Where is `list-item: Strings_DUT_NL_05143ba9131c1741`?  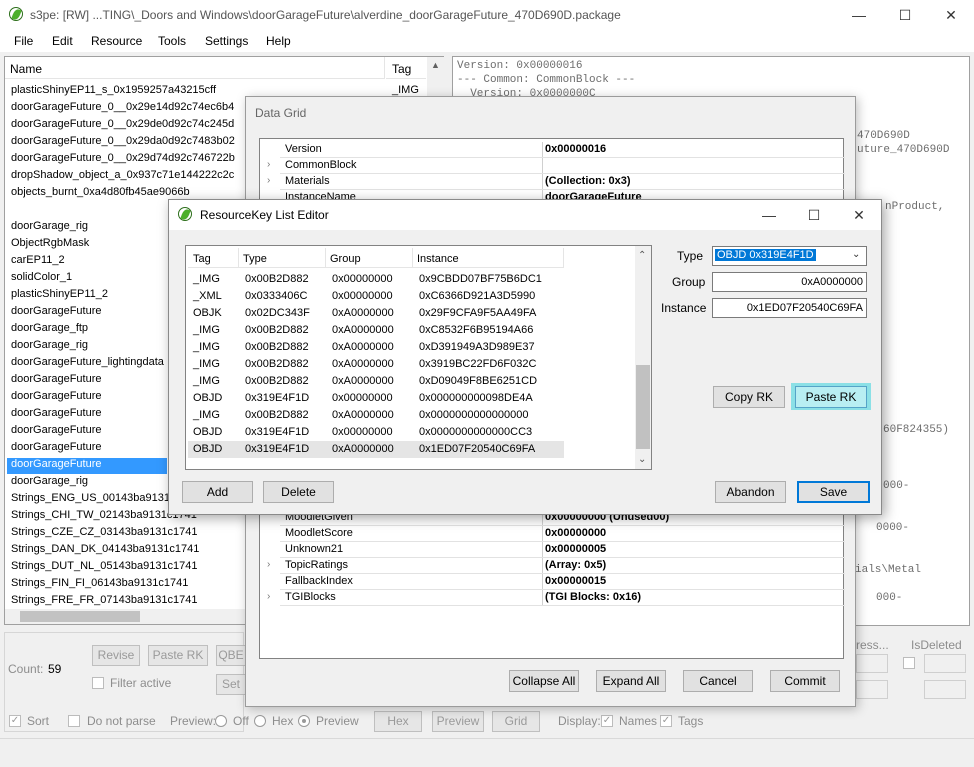 list-item: Strings_DUT_NL_05143ba9131c1741 is located at coordinates (104, 566).